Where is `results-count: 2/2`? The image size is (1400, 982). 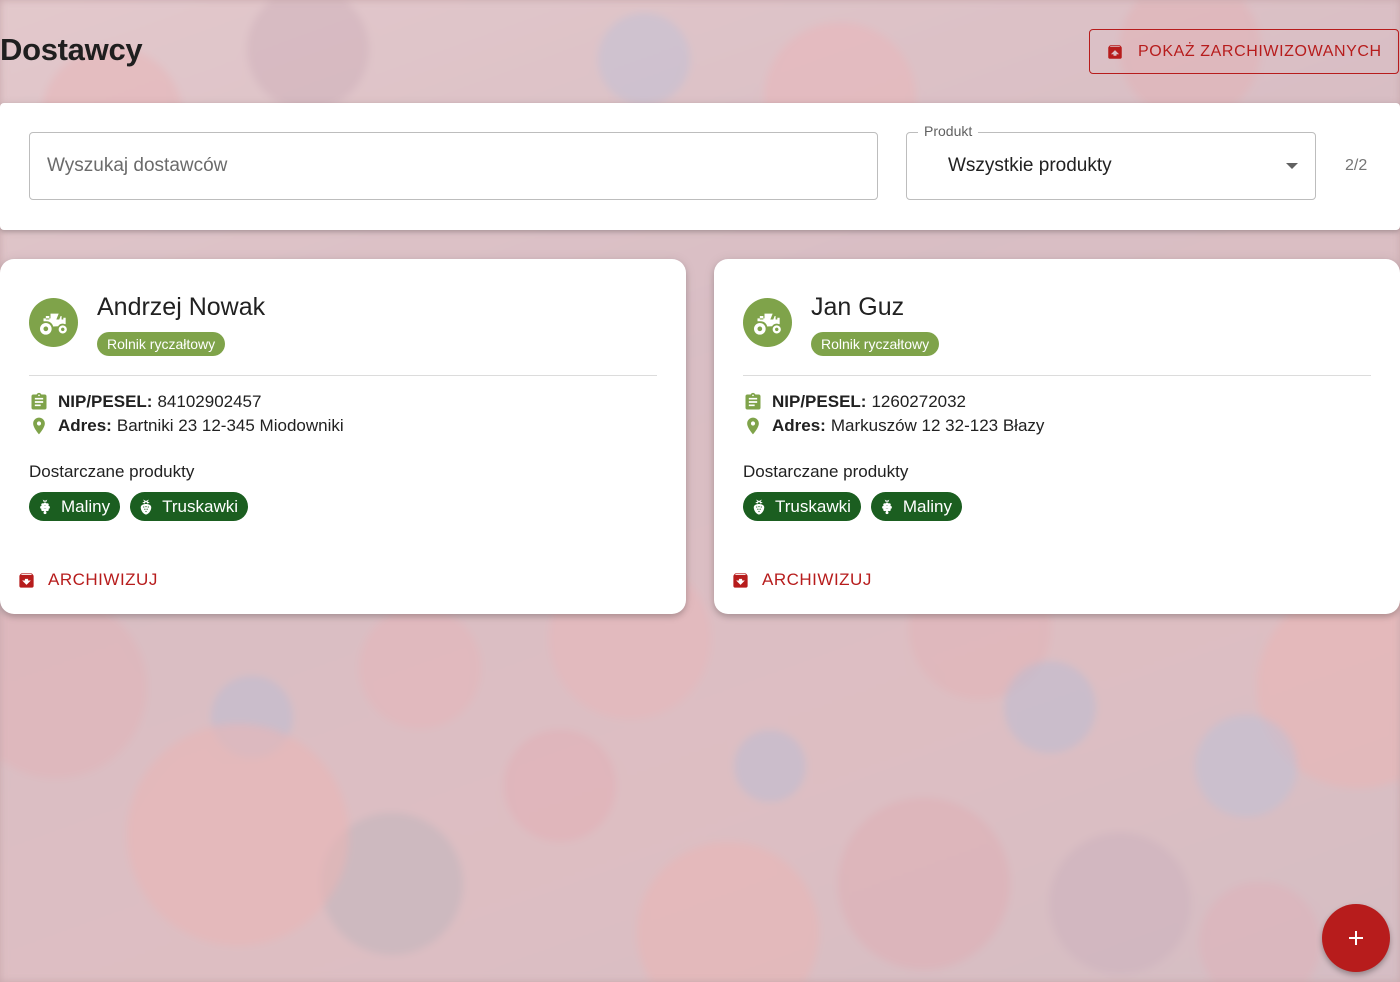 results-count: 2/2 is located at coordinates (1356, 165).